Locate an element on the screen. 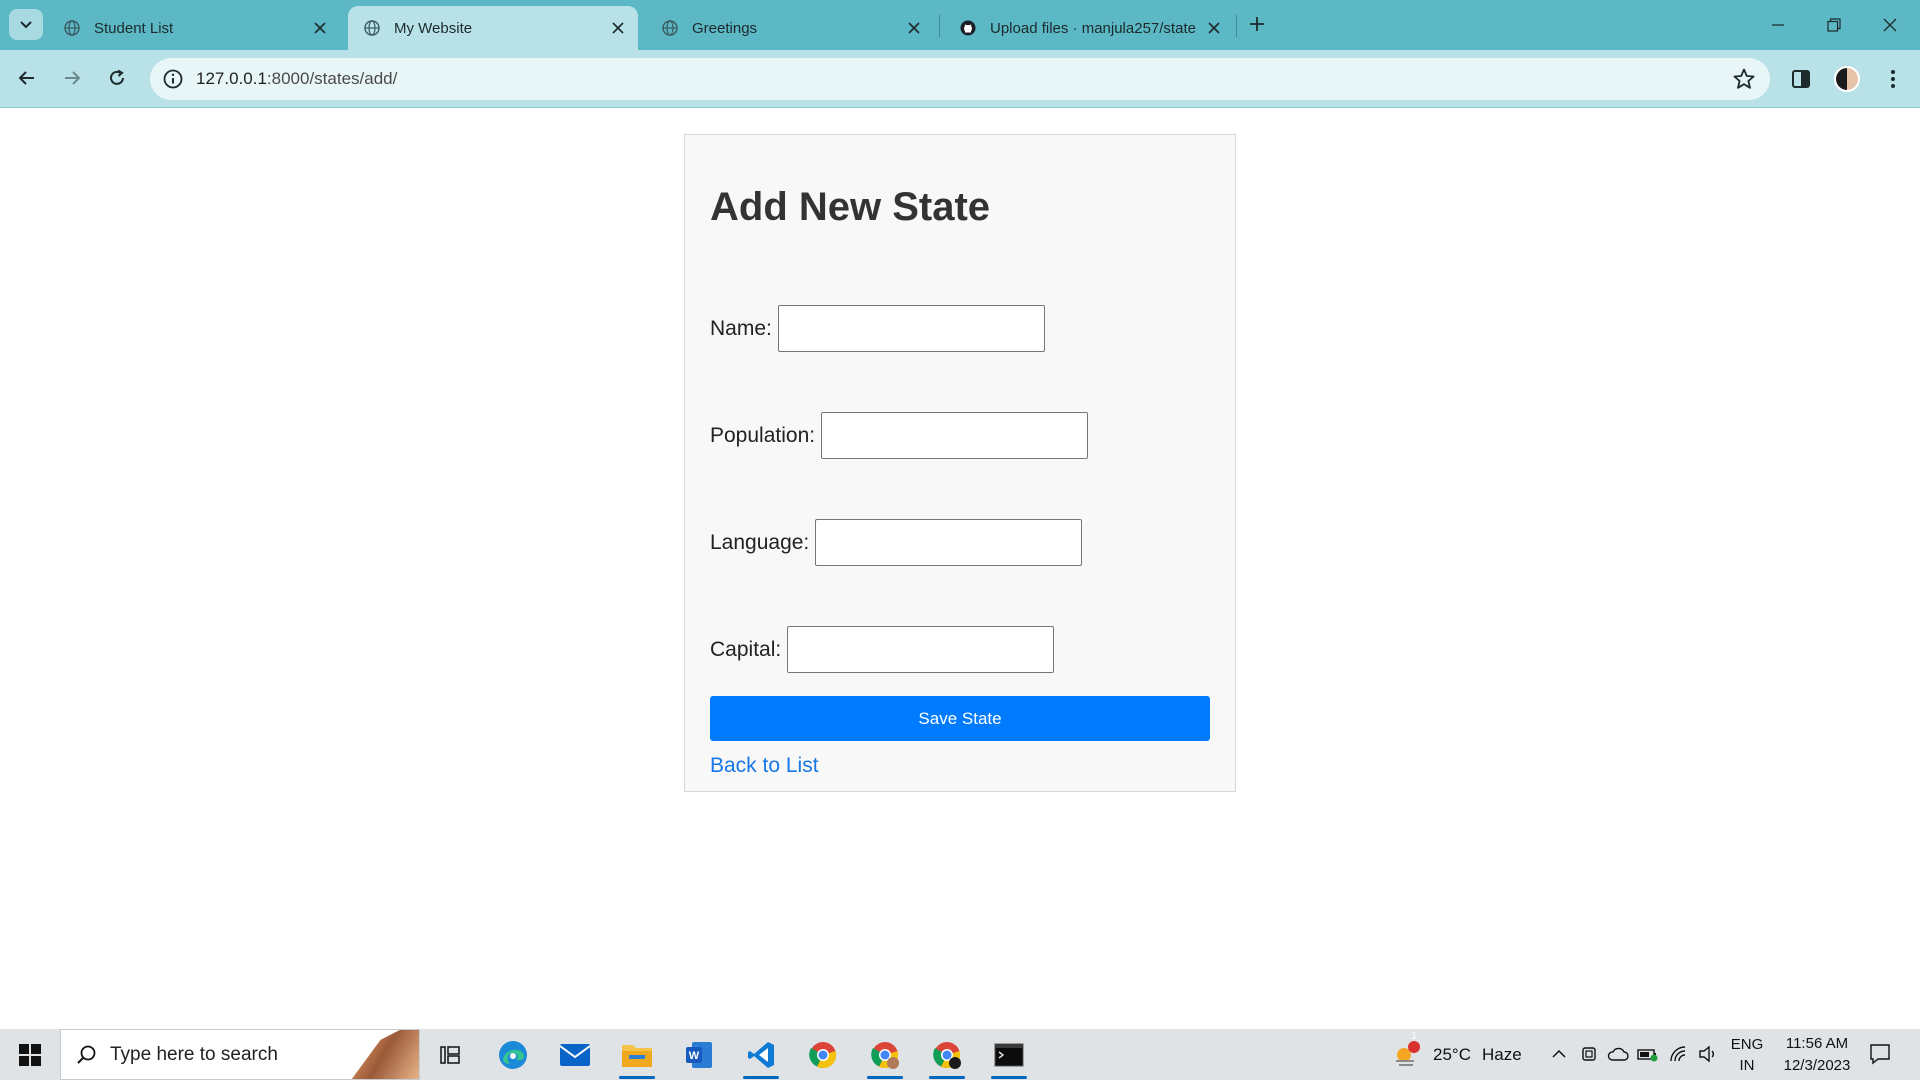 Image resolution: width=1920 pixels, height=1080 pixels. menu-button is located at coordinates (1893, 79).